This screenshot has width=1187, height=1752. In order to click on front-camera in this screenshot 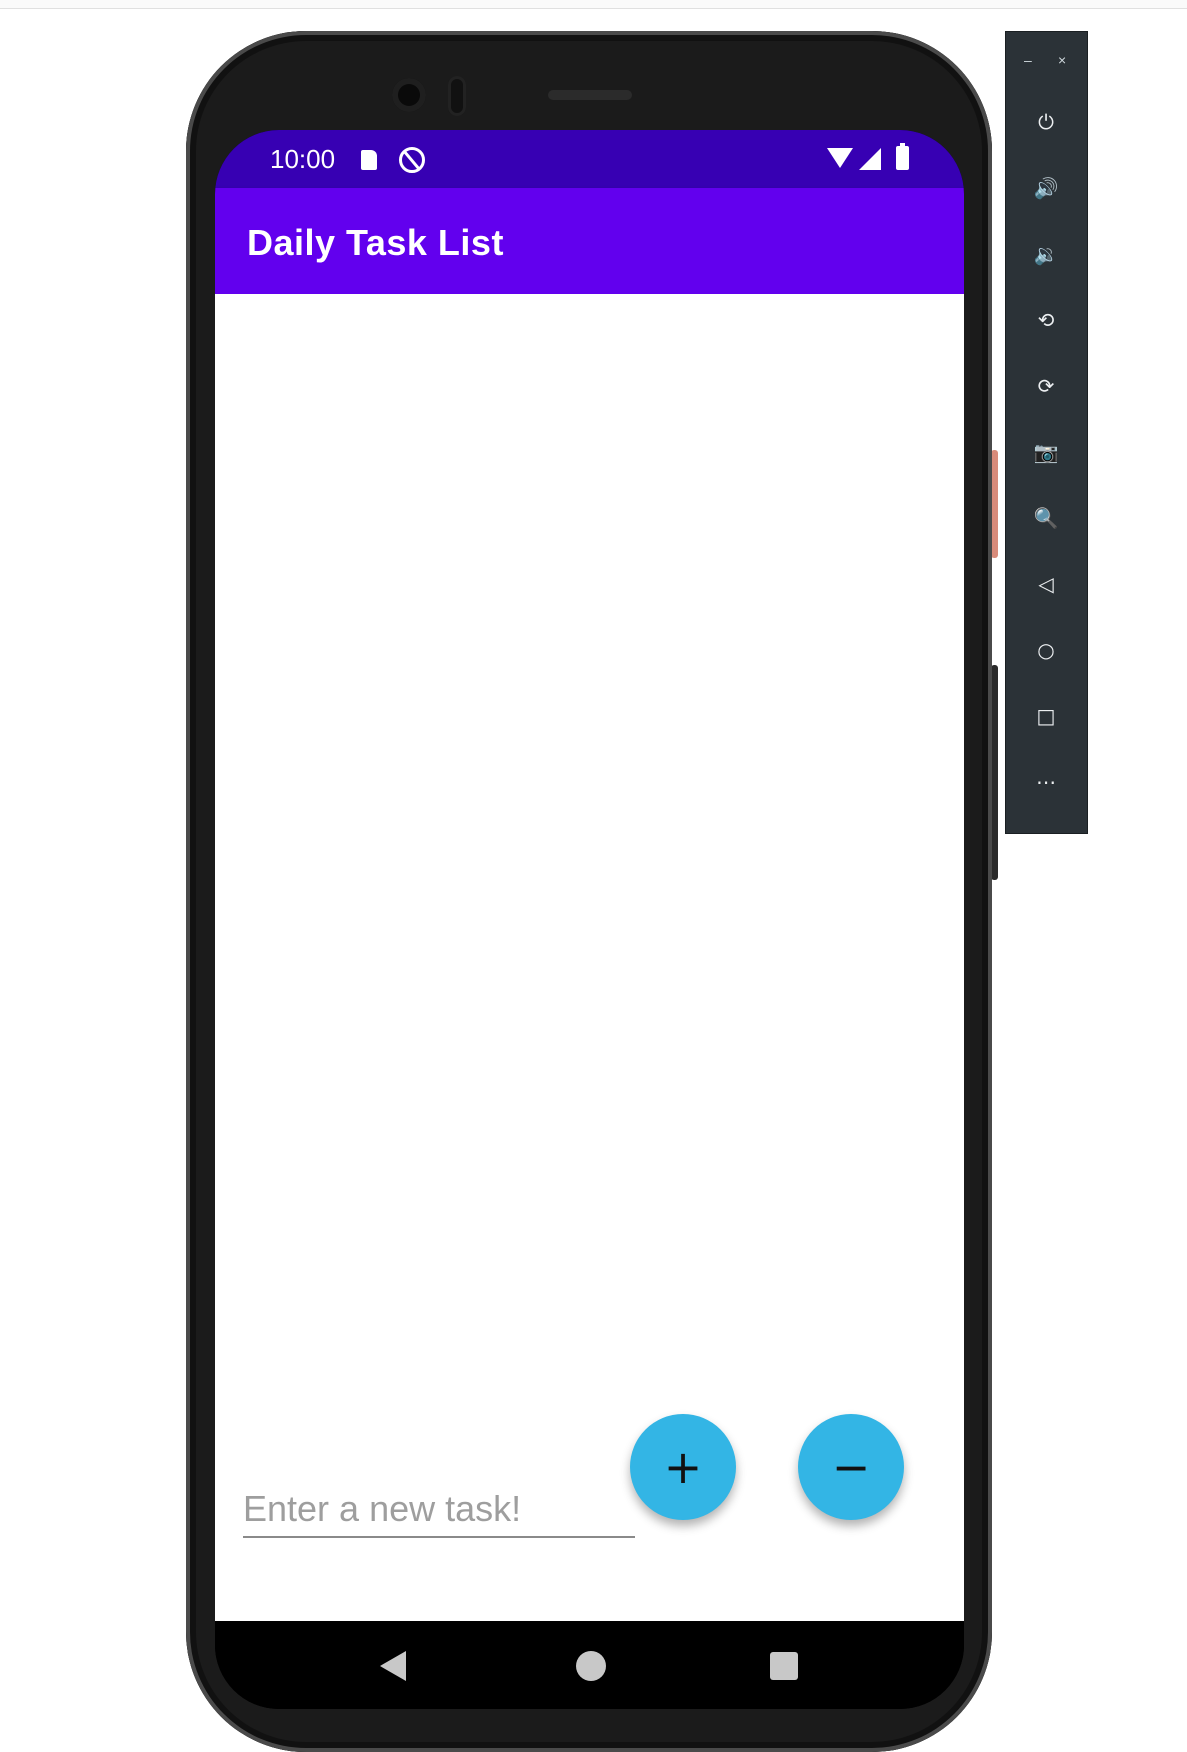, I will do `click(409, 95)`.